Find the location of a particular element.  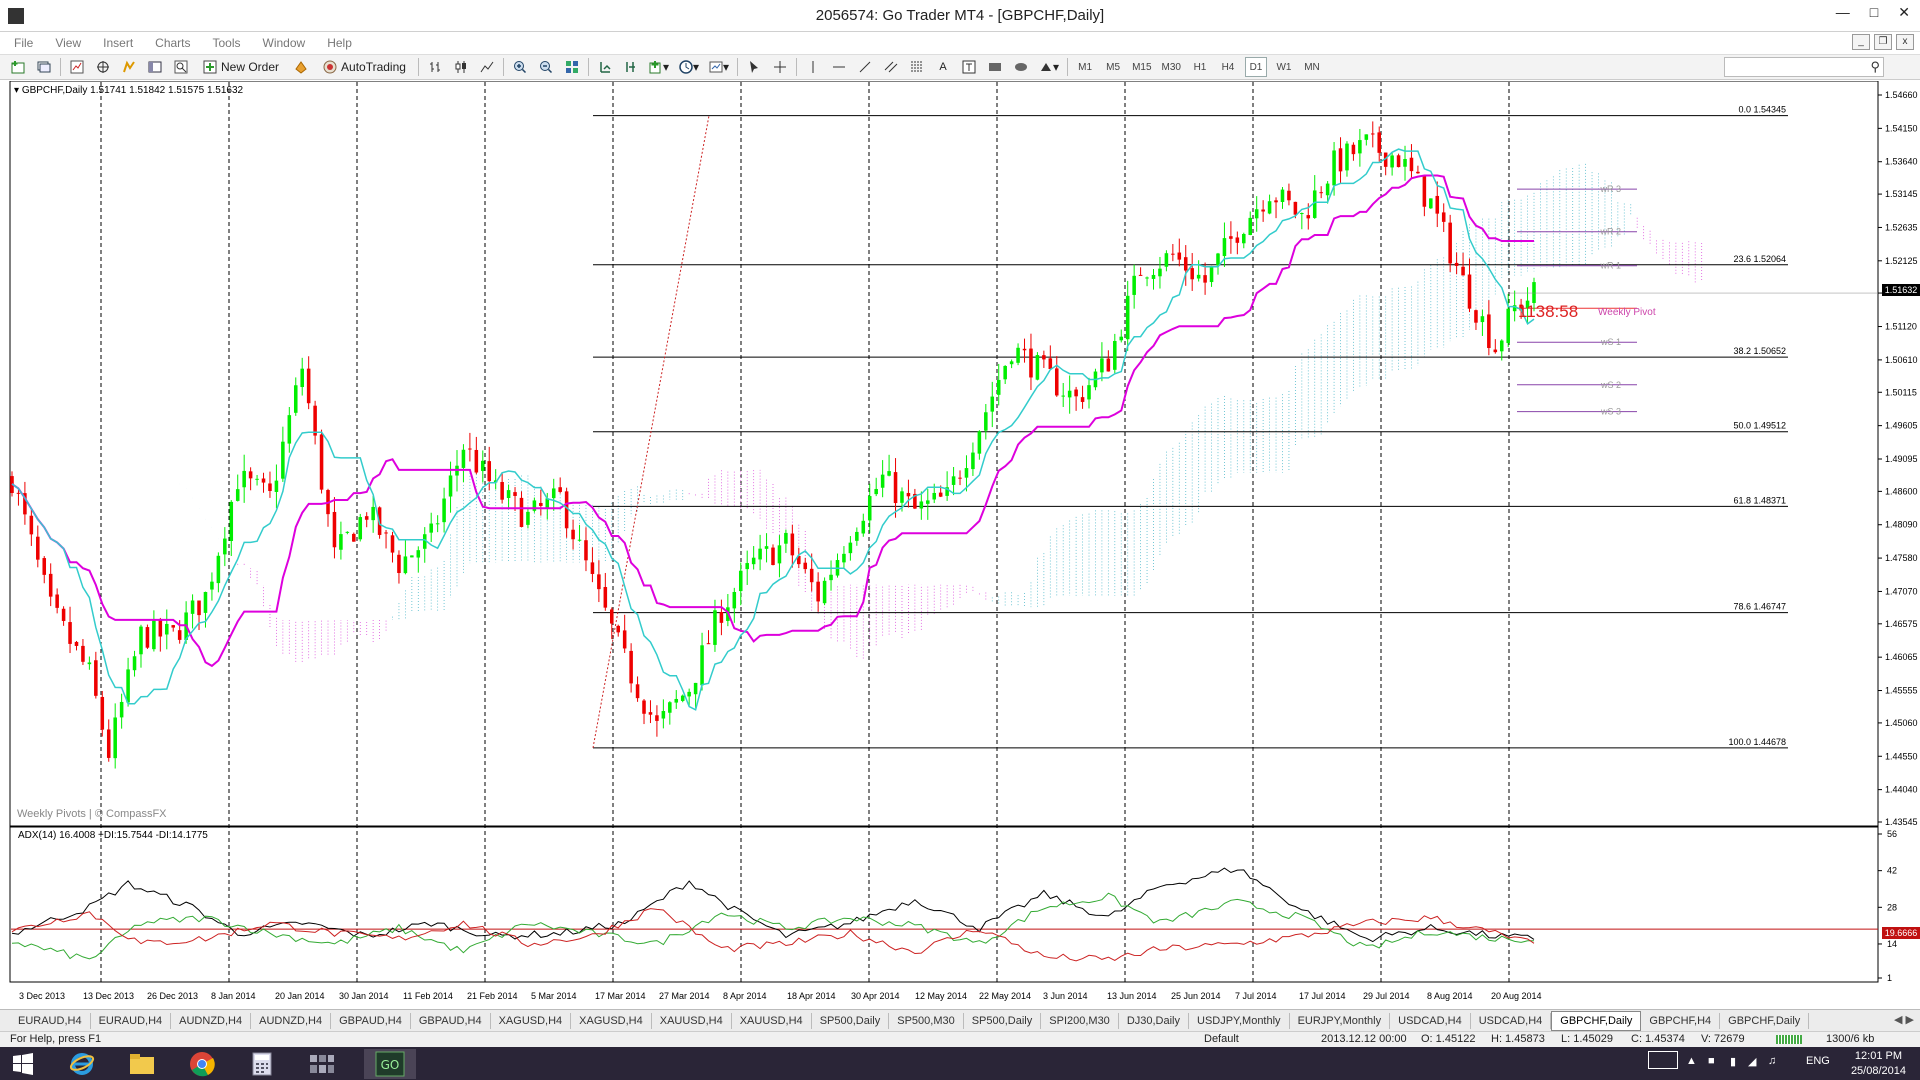

child-restore-button: ❐ is located at coordinates (1883, 42).